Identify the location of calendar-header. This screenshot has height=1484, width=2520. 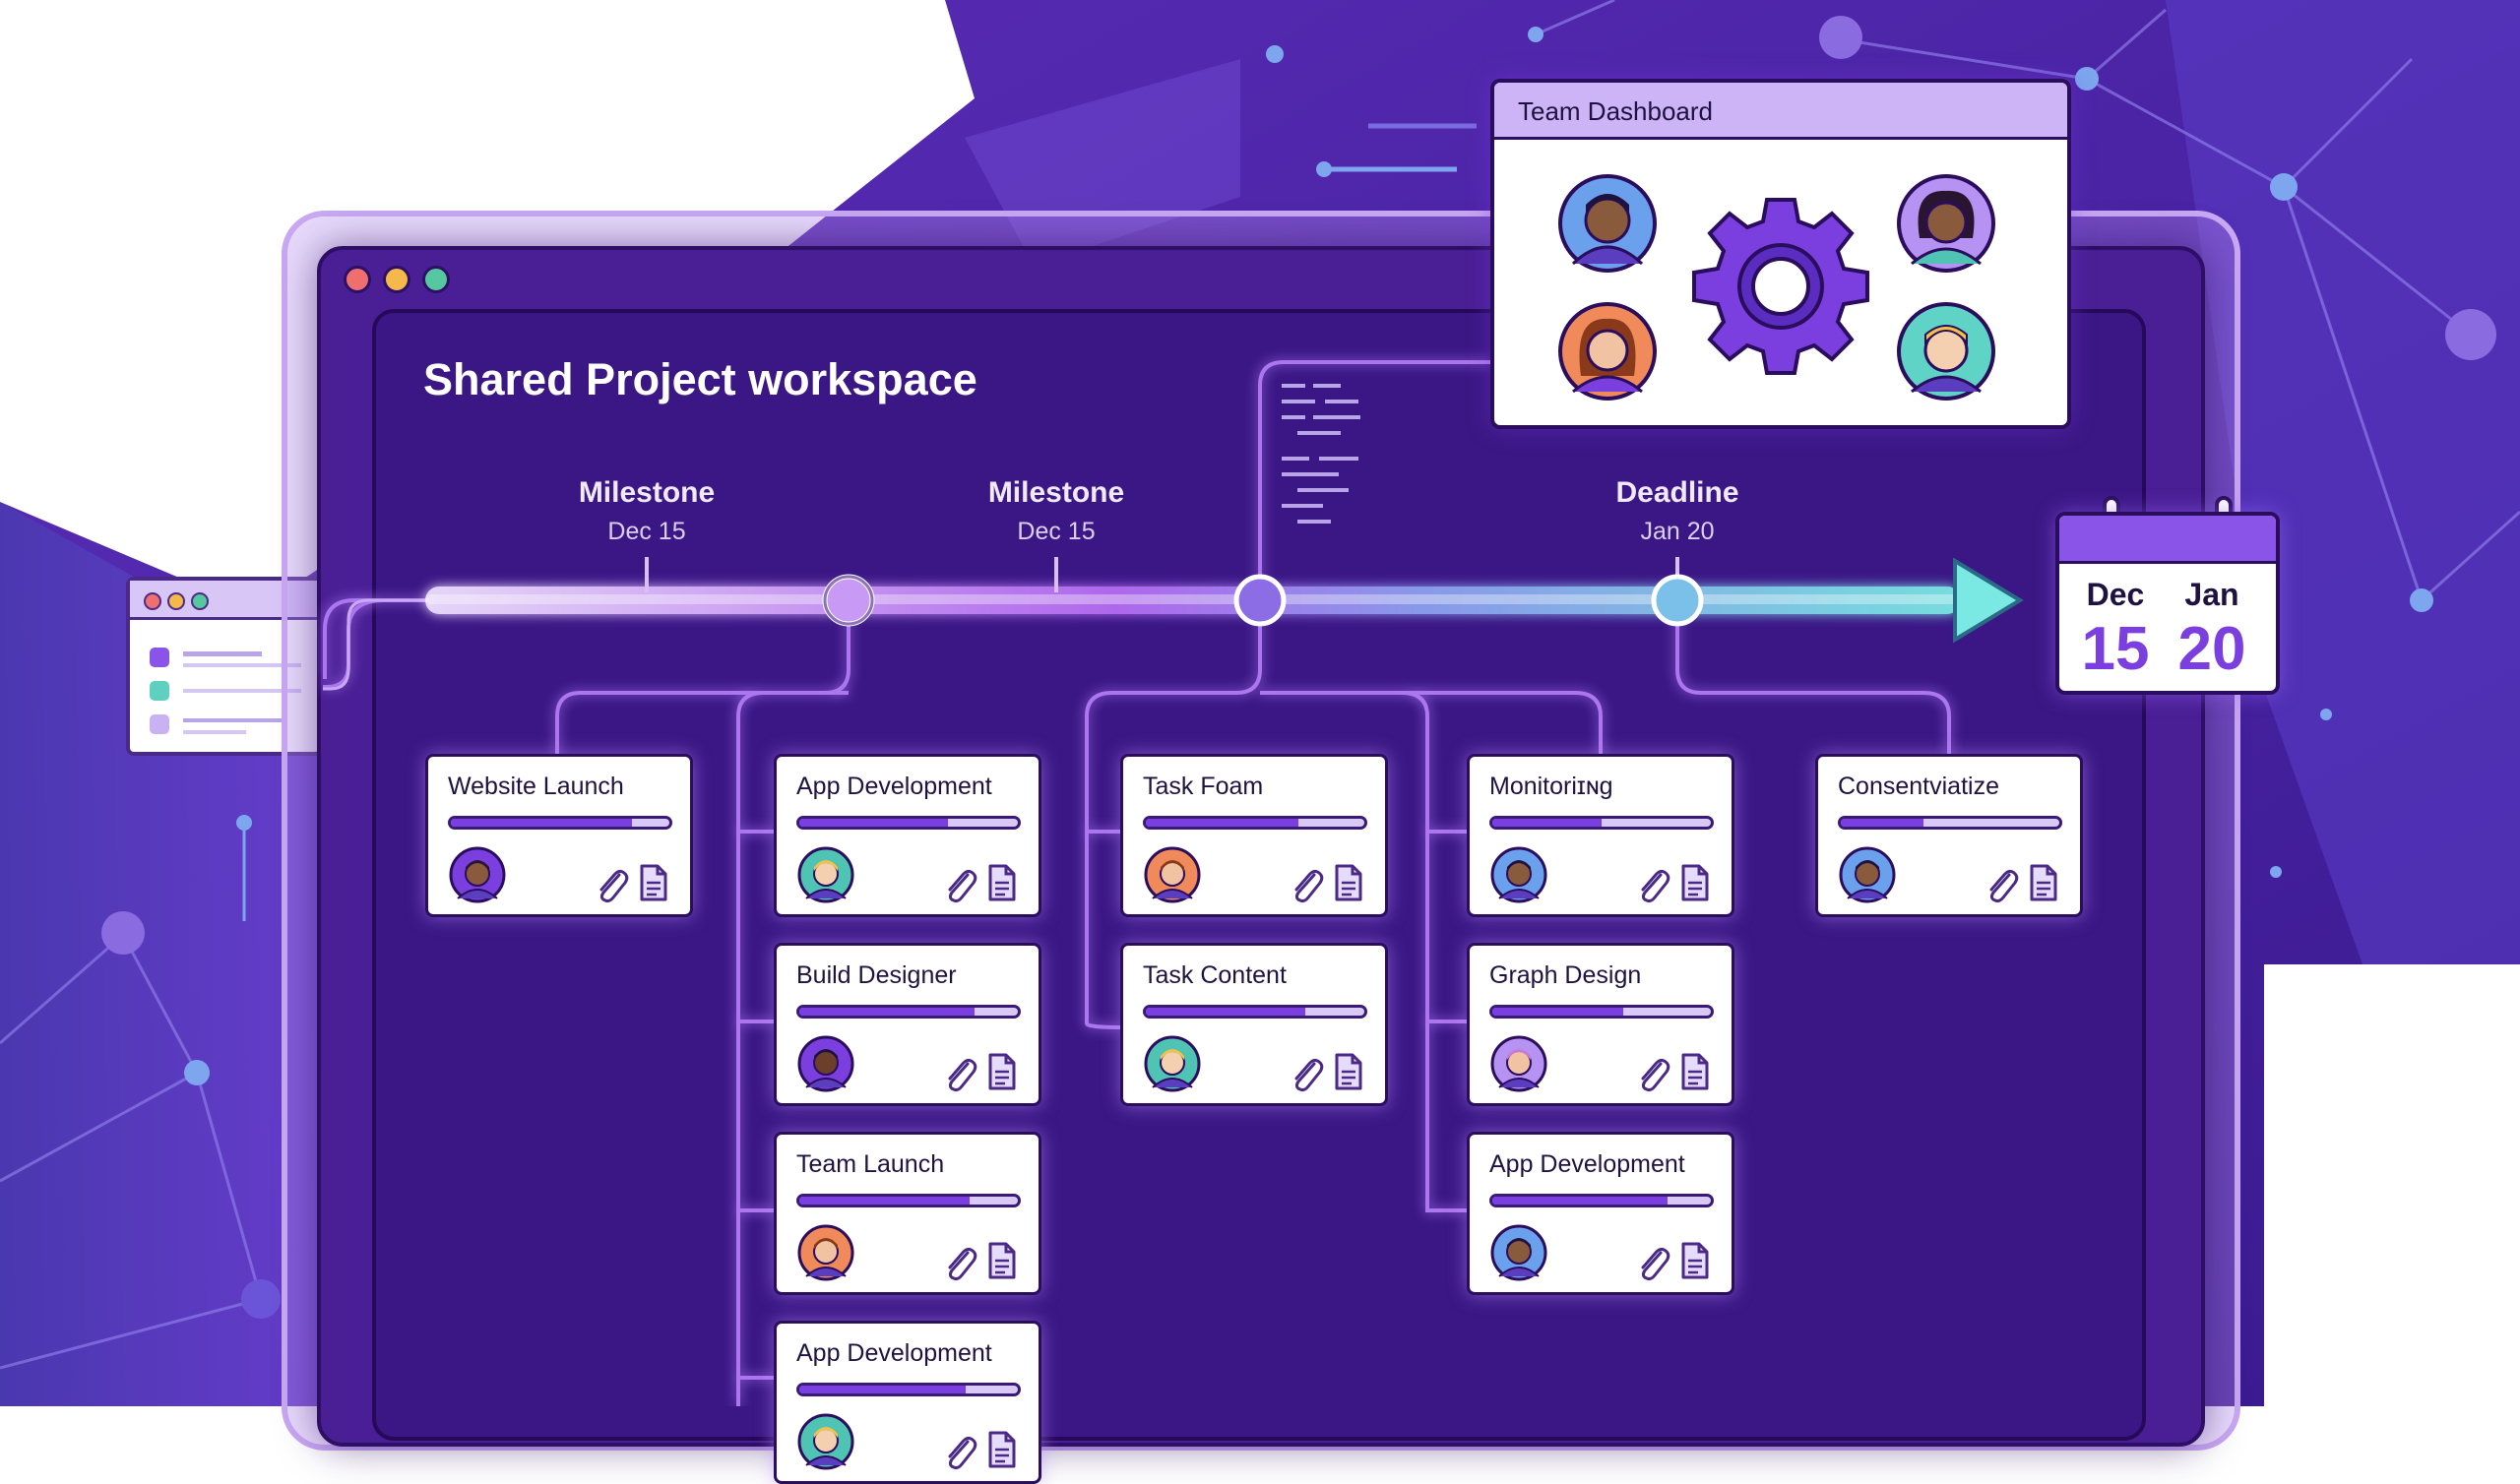
(2167, 540).